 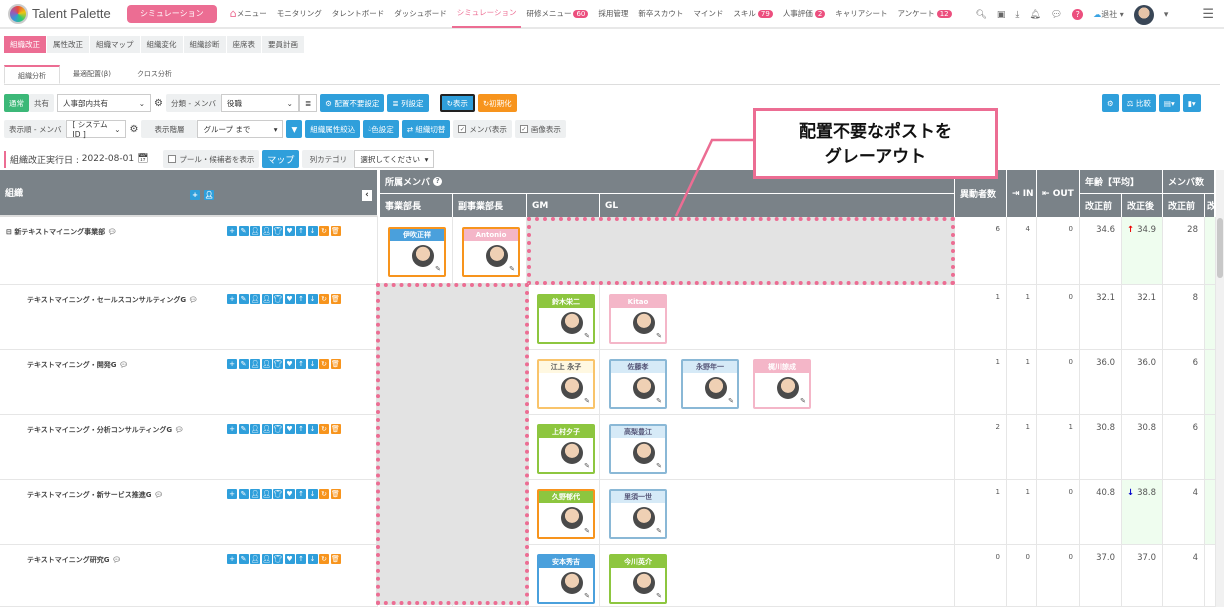 I want to click on org-attr-filter-button: 組織属性絞込, so click(x=333, y=129).